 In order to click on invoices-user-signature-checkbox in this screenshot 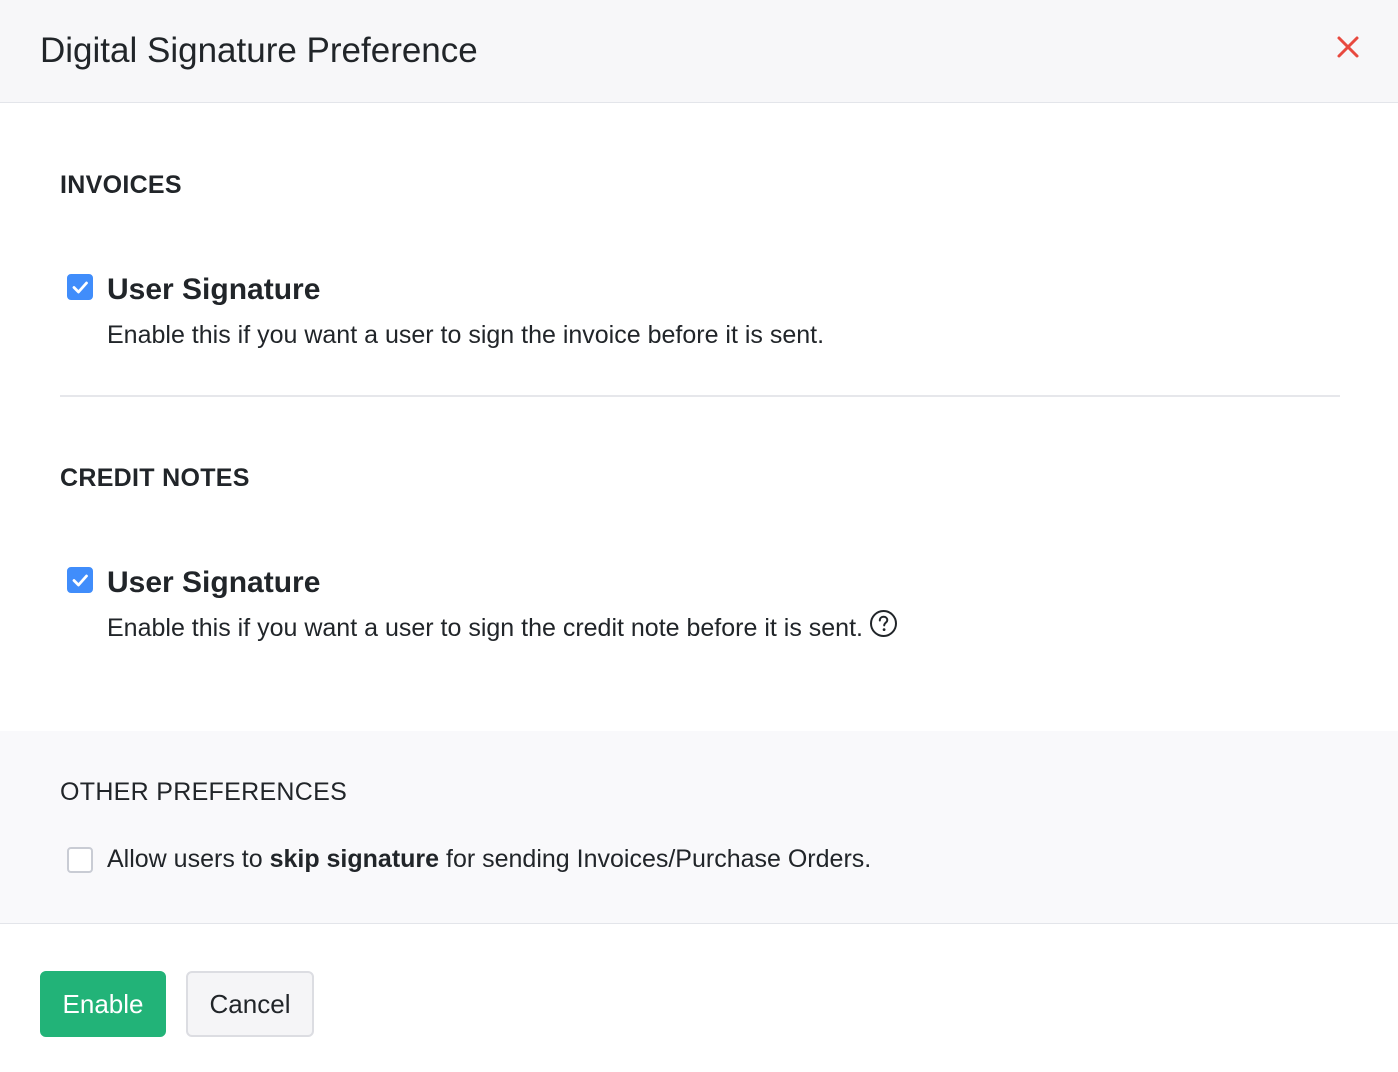, I will do `click(80, 287)`.